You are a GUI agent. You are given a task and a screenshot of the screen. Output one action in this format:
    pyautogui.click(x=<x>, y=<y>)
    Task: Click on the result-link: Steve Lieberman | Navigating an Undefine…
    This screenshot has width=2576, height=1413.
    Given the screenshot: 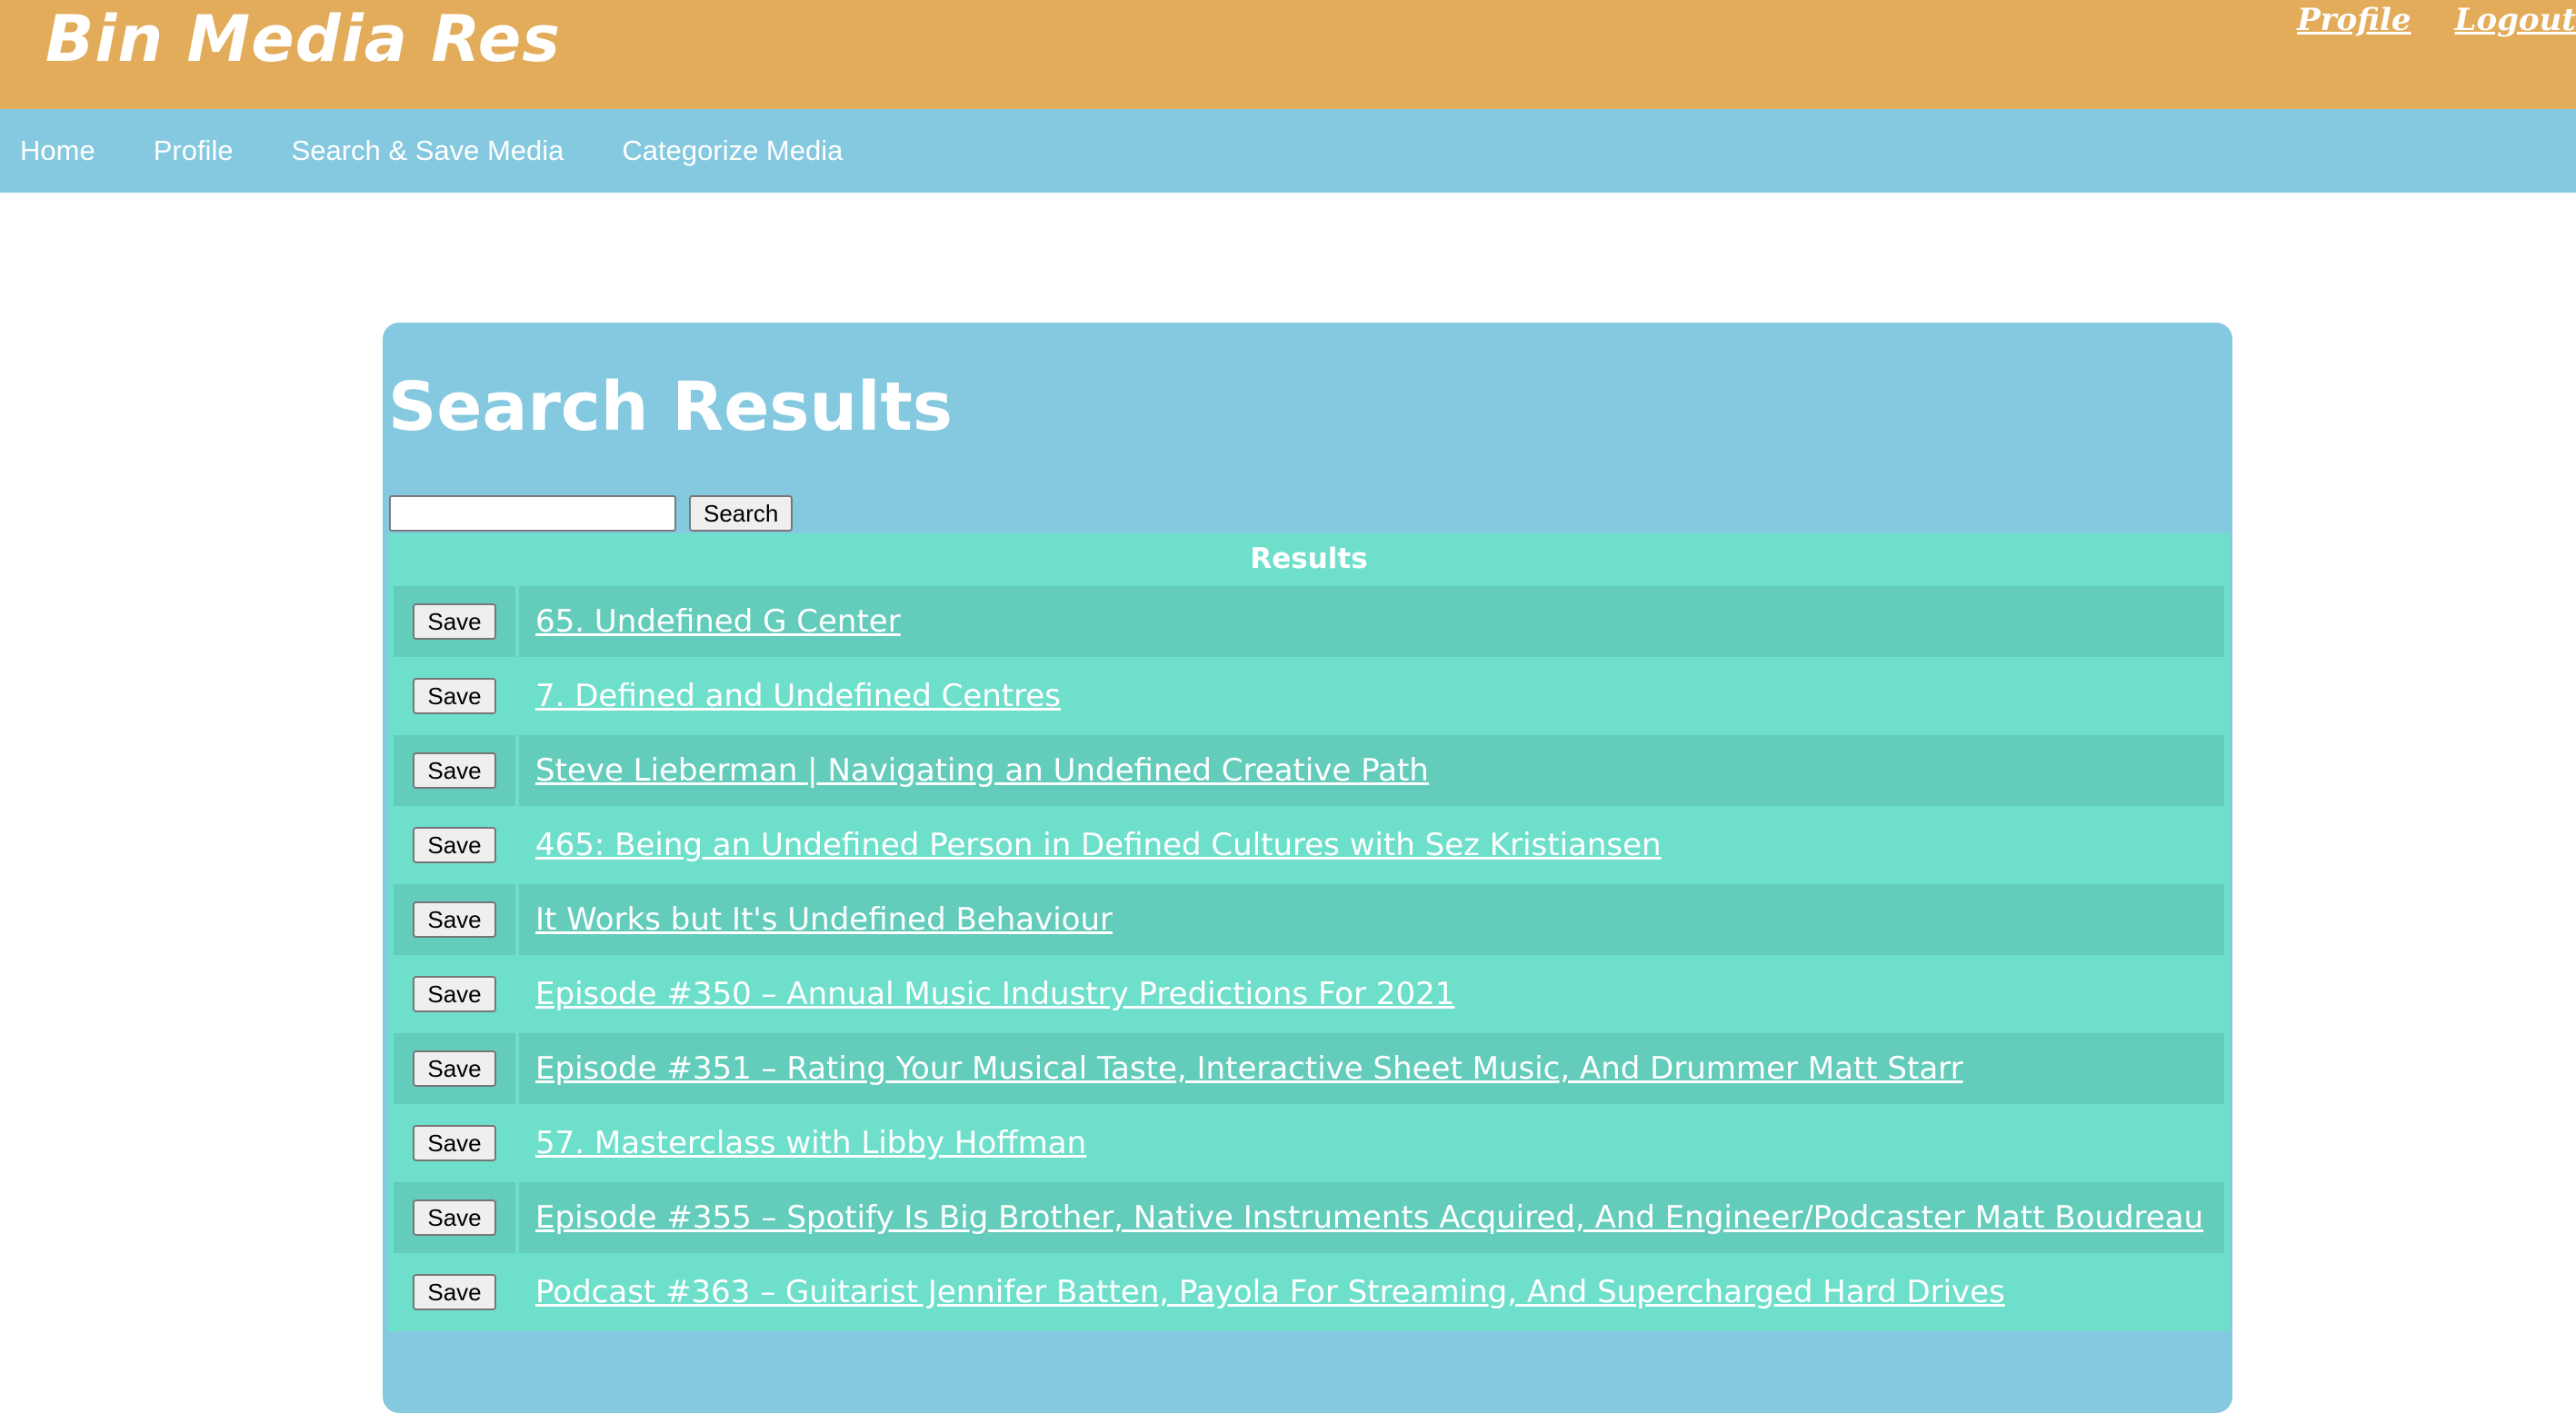 What is the action you would take?
    pyautogui.click(x=982, y=770)
    